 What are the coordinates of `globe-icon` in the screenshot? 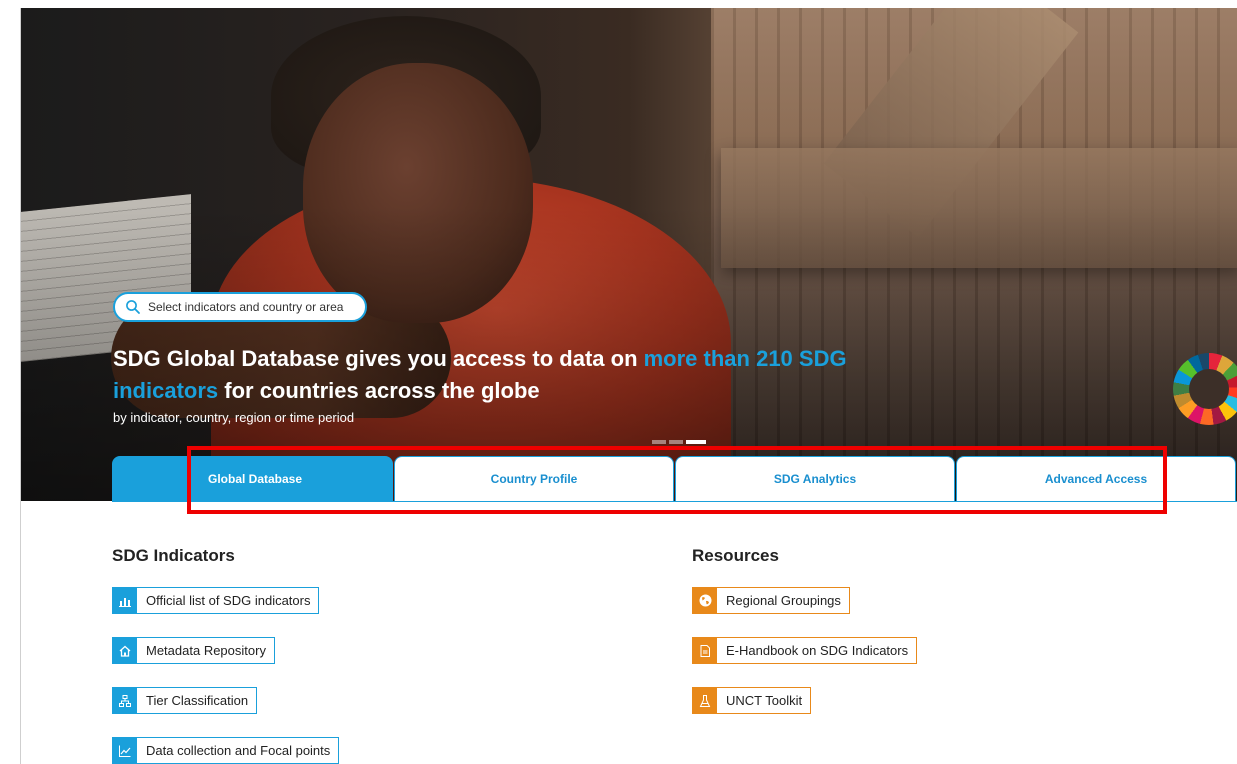 It's located at (705, 600).